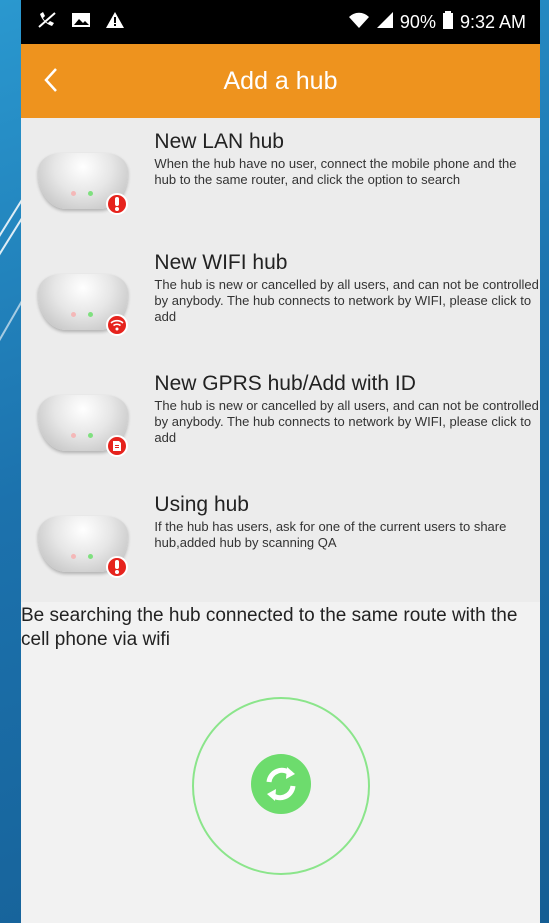 Image resolution: width=549 pixels, height=923 pixels. What do you see at coordinates (385, 22) in the screenshot?
I see `cell-signal-icon` at bounding box center [385, 22].